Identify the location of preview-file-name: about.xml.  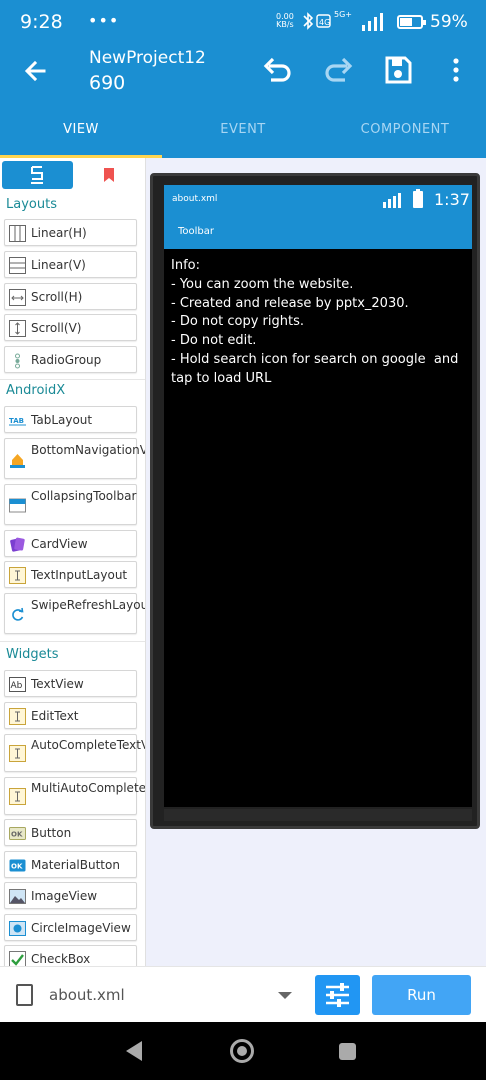
(195, 199).